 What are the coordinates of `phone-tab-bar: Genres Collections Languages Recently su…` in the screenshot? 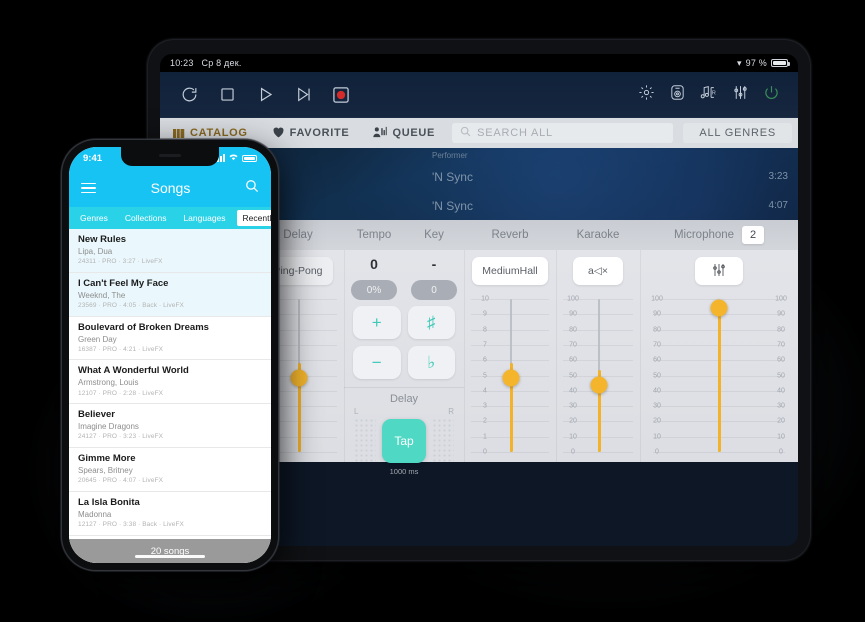 It's located at (170, 218).